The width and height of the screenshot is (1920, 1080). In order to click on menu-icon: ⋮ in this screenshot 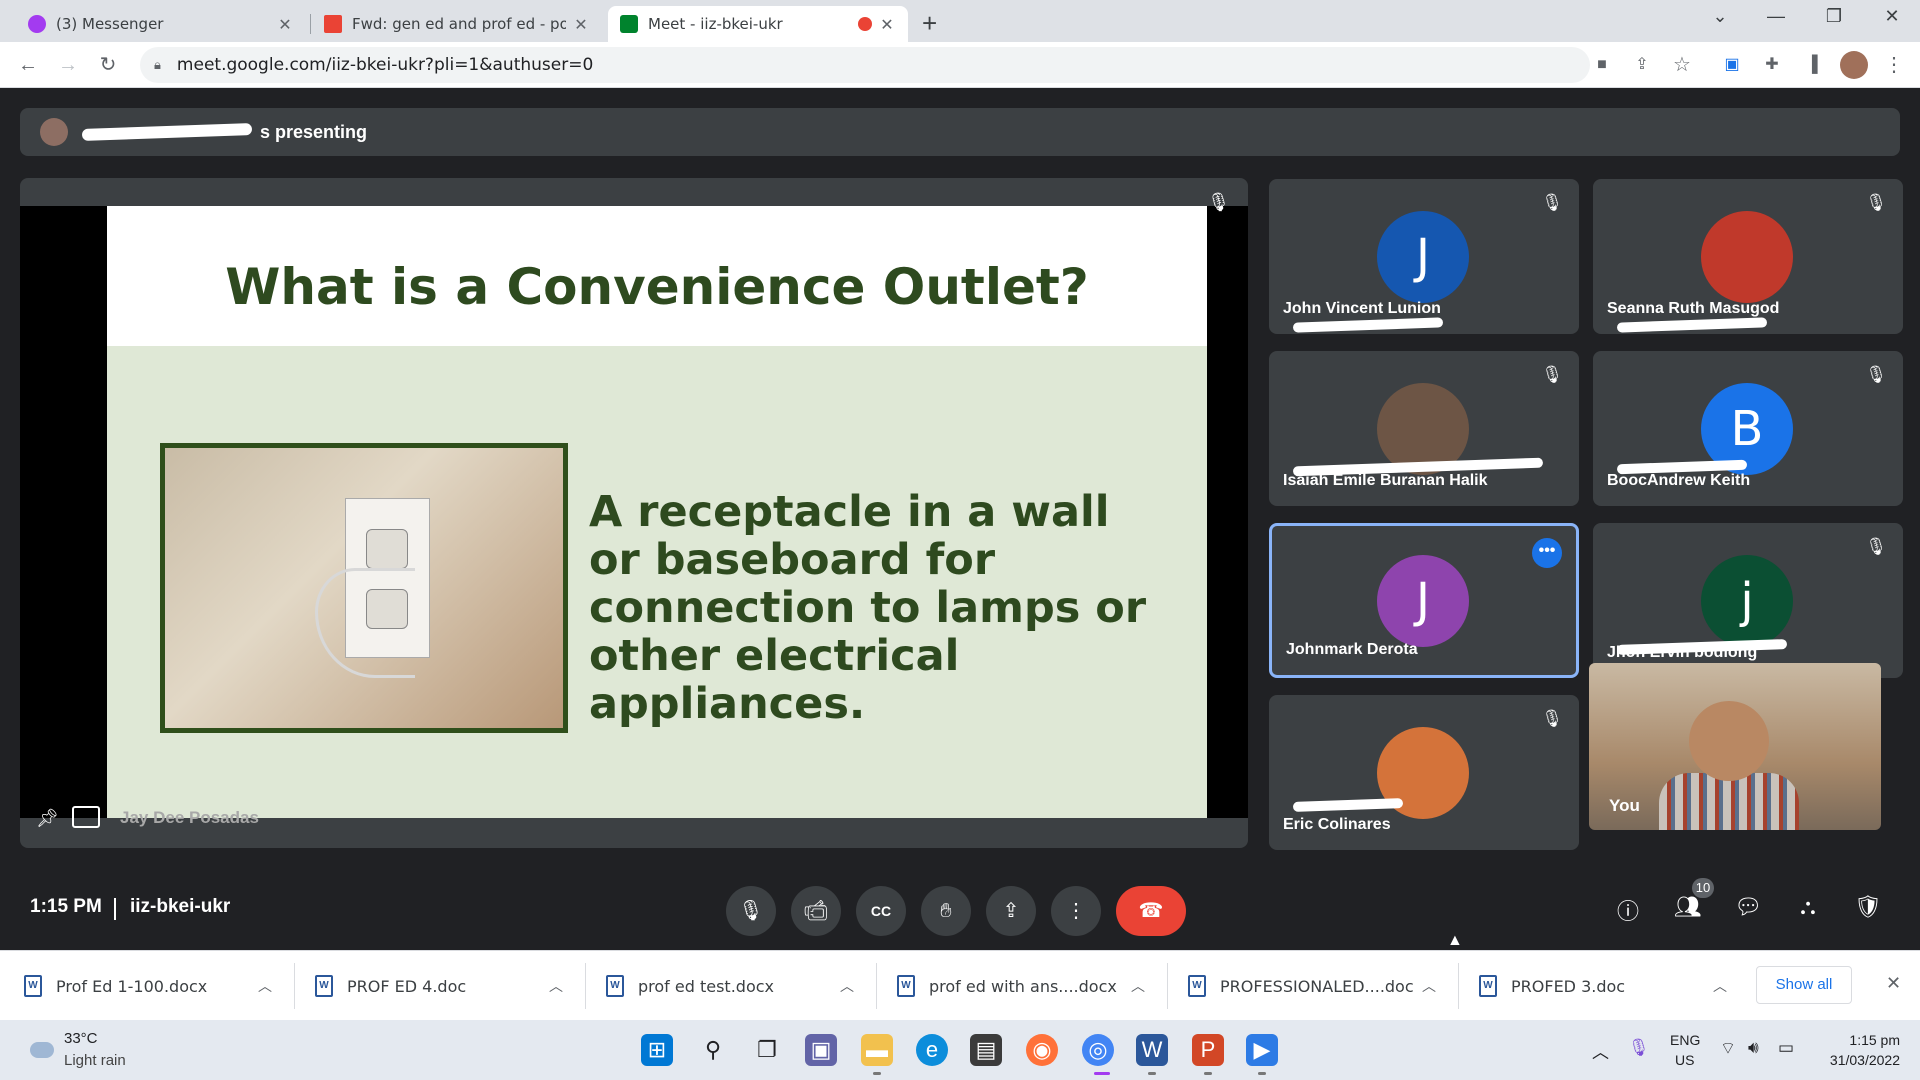, I will do `click(1894, 65)`.